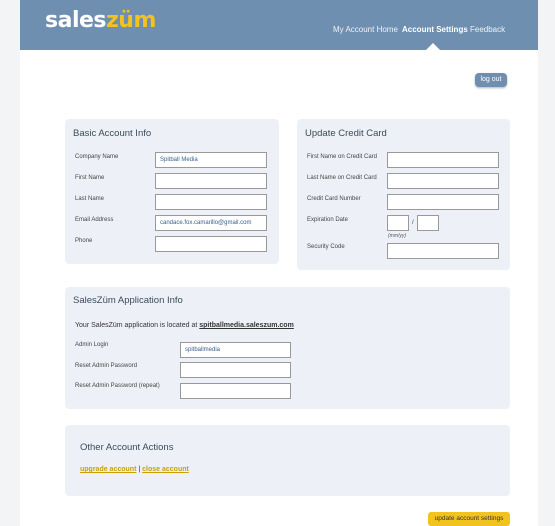  I want to click on expiration-year-field, so click(428, 223).